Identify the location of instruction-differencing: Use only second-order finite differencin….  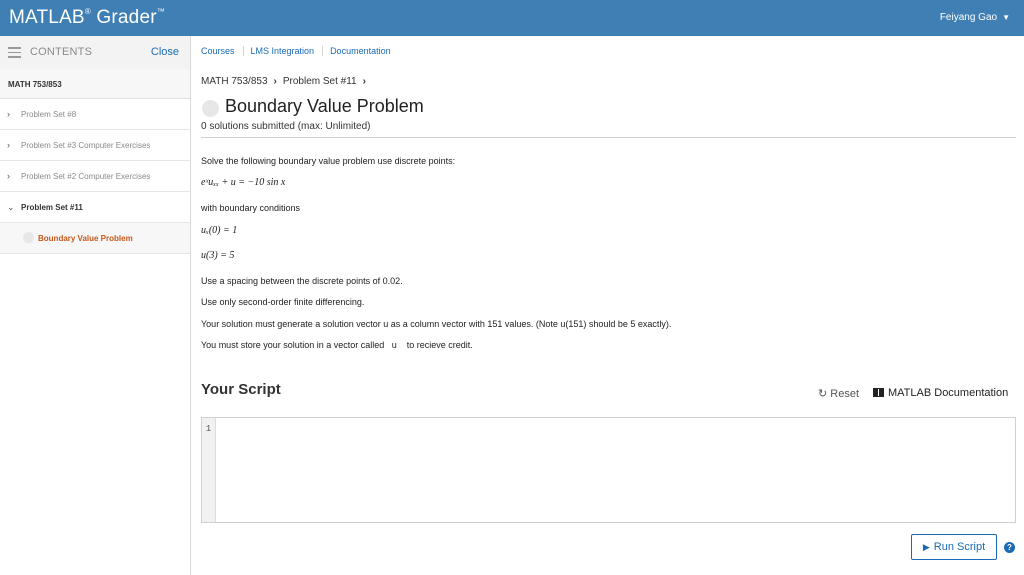
(283, 302).